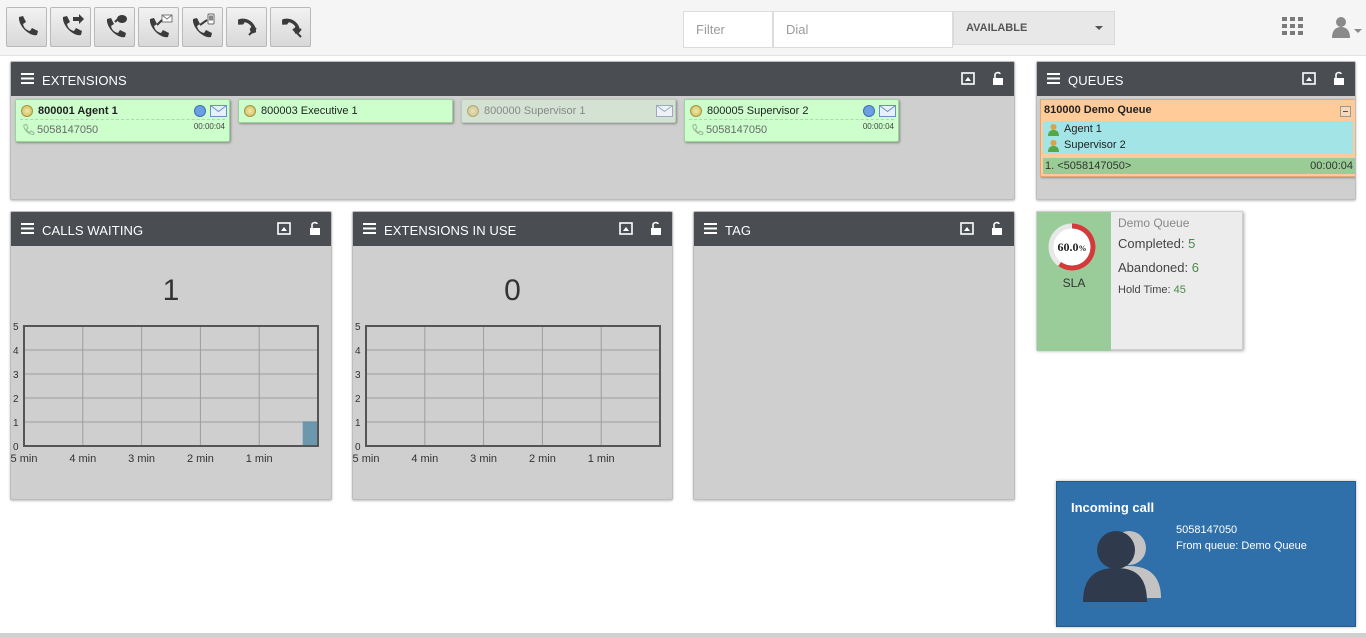  Describe the element at coordinates (1196, 79) in the screenshot. I see `queues-panel-header: QUEUES` at that location.